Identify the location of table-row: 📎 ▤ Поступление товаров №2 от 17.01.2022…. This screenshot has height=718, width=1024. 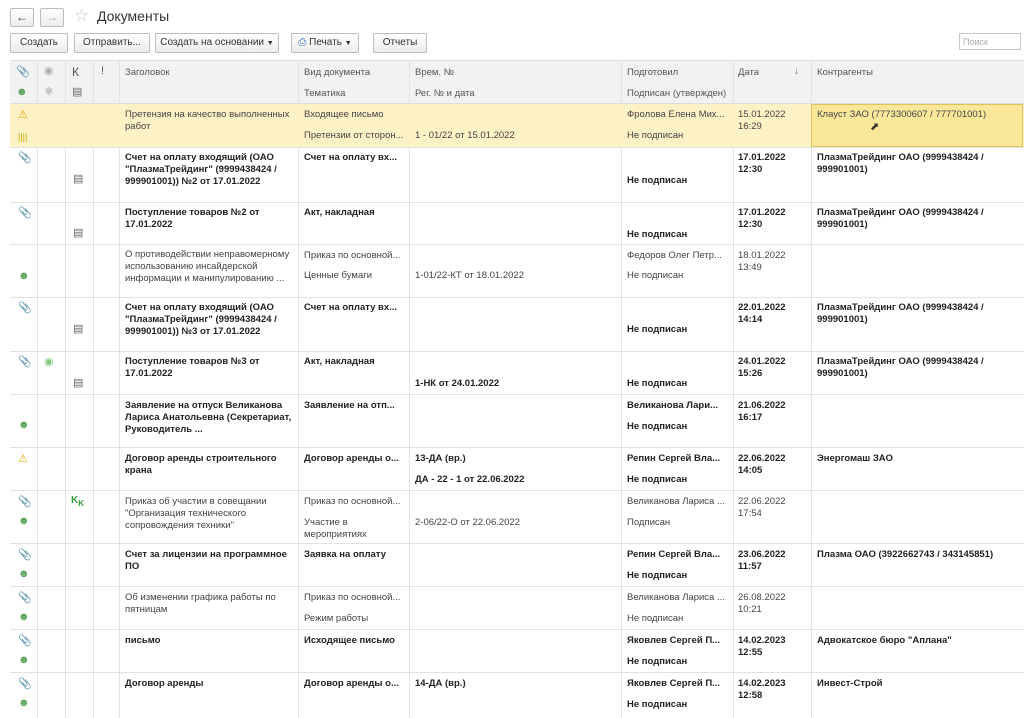
(517, 224).